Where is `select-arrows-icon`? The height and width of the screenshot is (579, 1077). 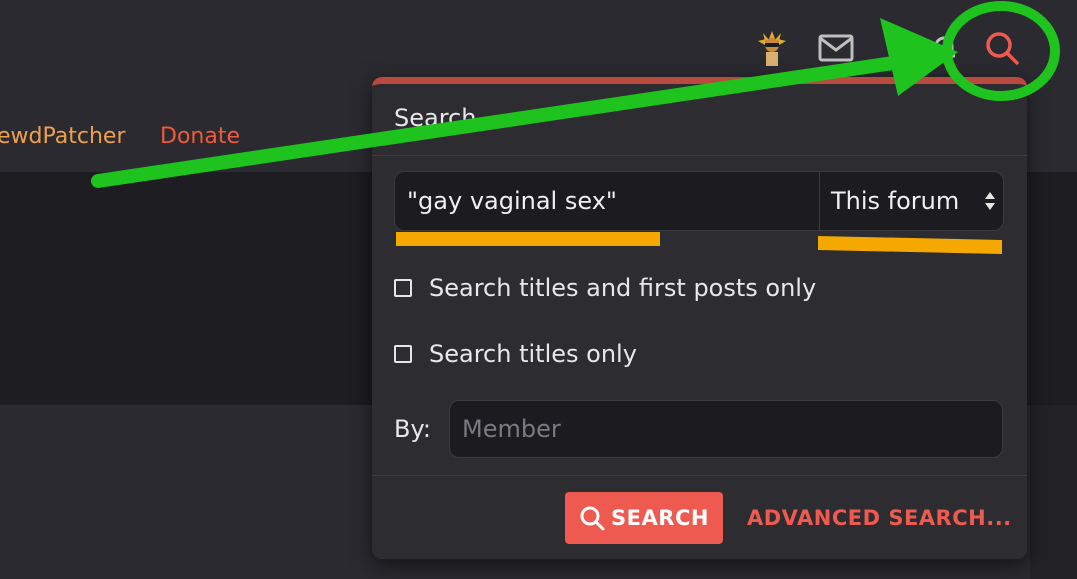 select-arrows-icon is located at coordinates (990, 201).